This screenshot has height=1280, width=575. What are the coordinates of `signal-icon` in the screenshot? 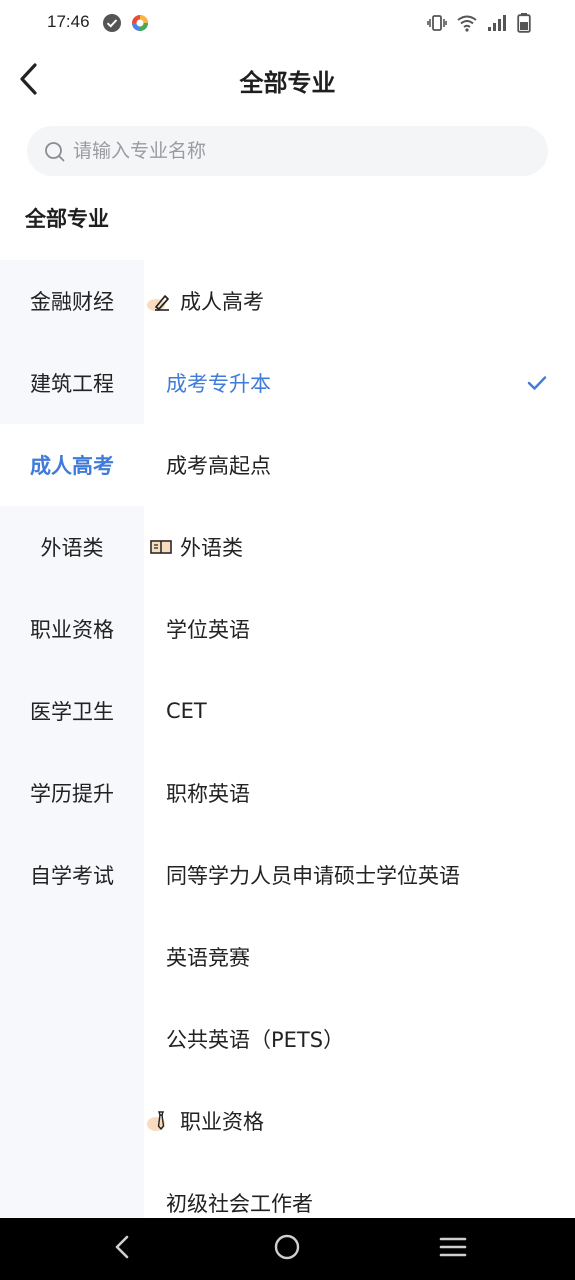 It's located at (497, 25).